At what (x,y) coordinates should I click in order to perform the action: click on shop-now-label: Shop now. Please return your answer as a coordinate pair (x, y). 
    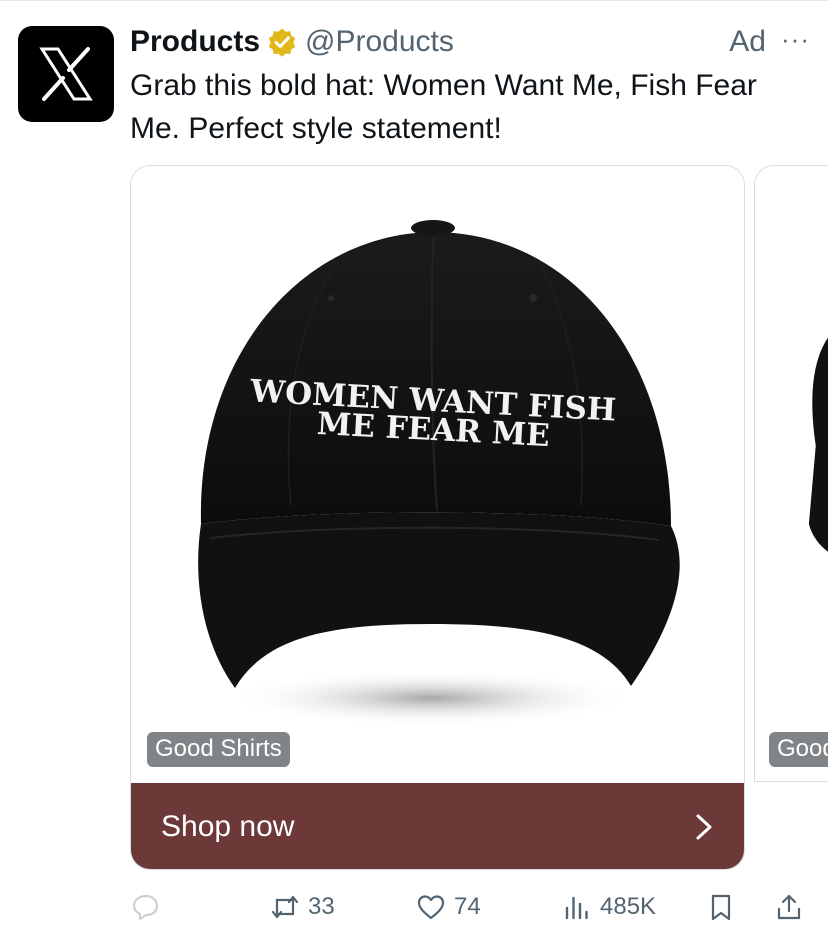
    Looking at the image, I should click on (228, 826).